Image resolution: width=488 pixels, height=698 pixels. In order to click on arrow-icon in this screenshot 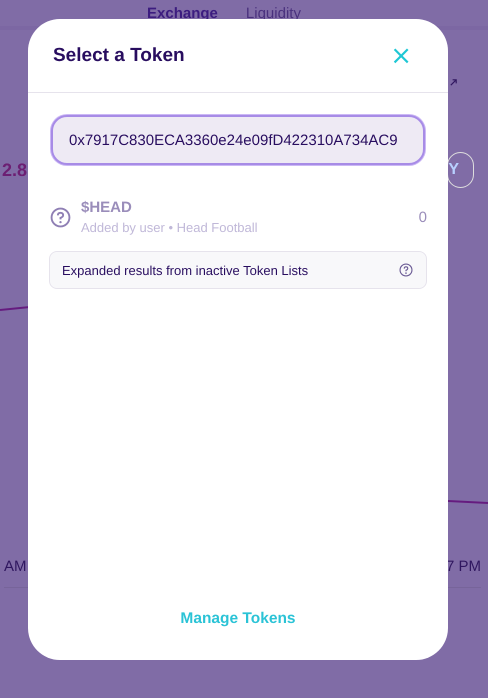, I will do `click(453, 82)`.